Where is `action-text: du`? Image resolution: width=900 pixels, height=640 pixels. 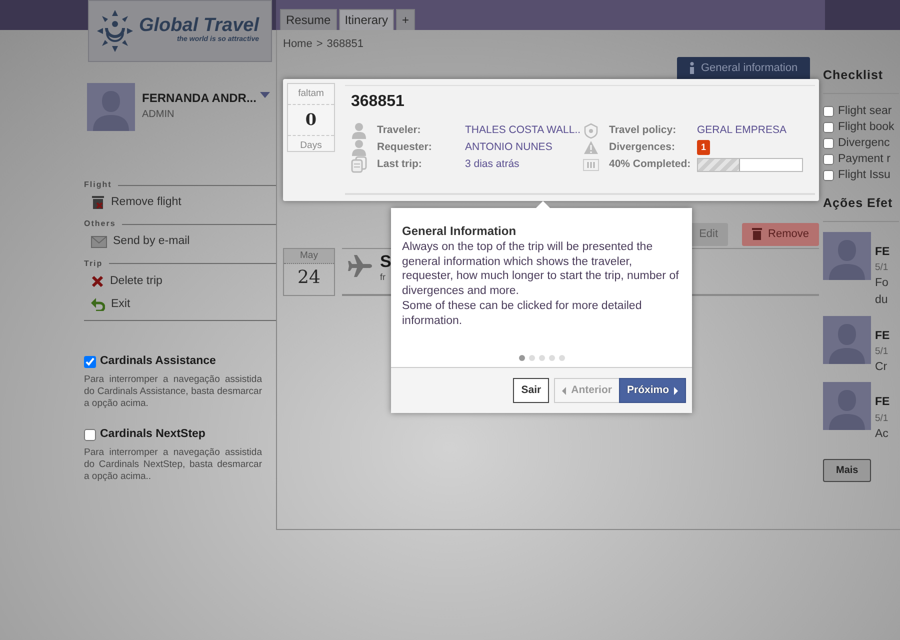
action-text: du is located at coordinates (882, 300).